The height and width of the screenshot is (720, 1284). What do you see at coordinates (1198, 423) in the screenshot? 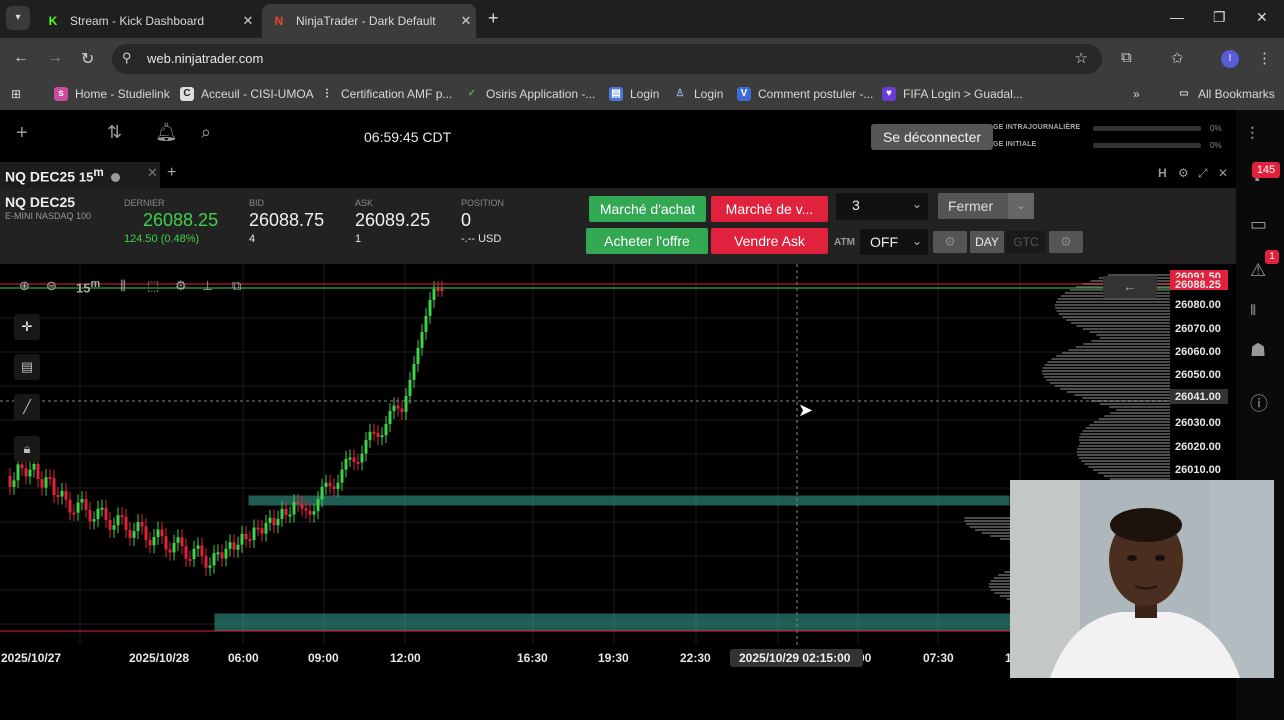
I see `price-axis-label: 26030.00` at bounding box center [1198, 423].